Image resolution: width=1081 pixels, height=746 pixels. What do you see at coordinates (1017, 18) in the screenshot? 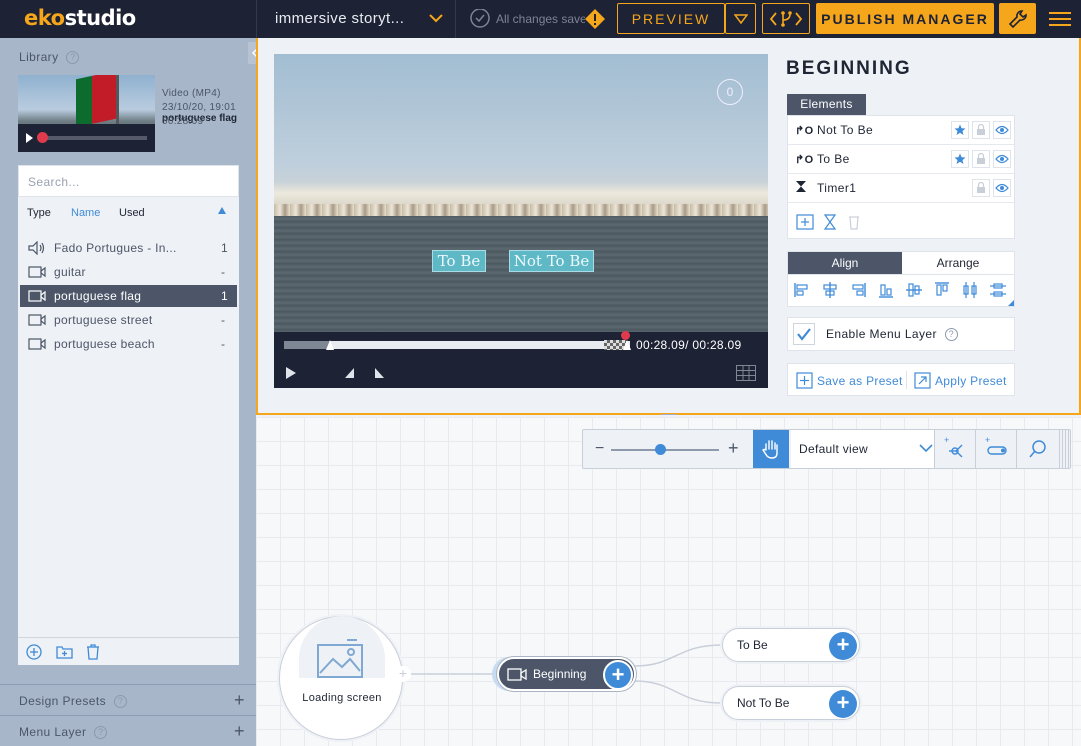
I see `settings-button` at bounding box center [1017, 18].